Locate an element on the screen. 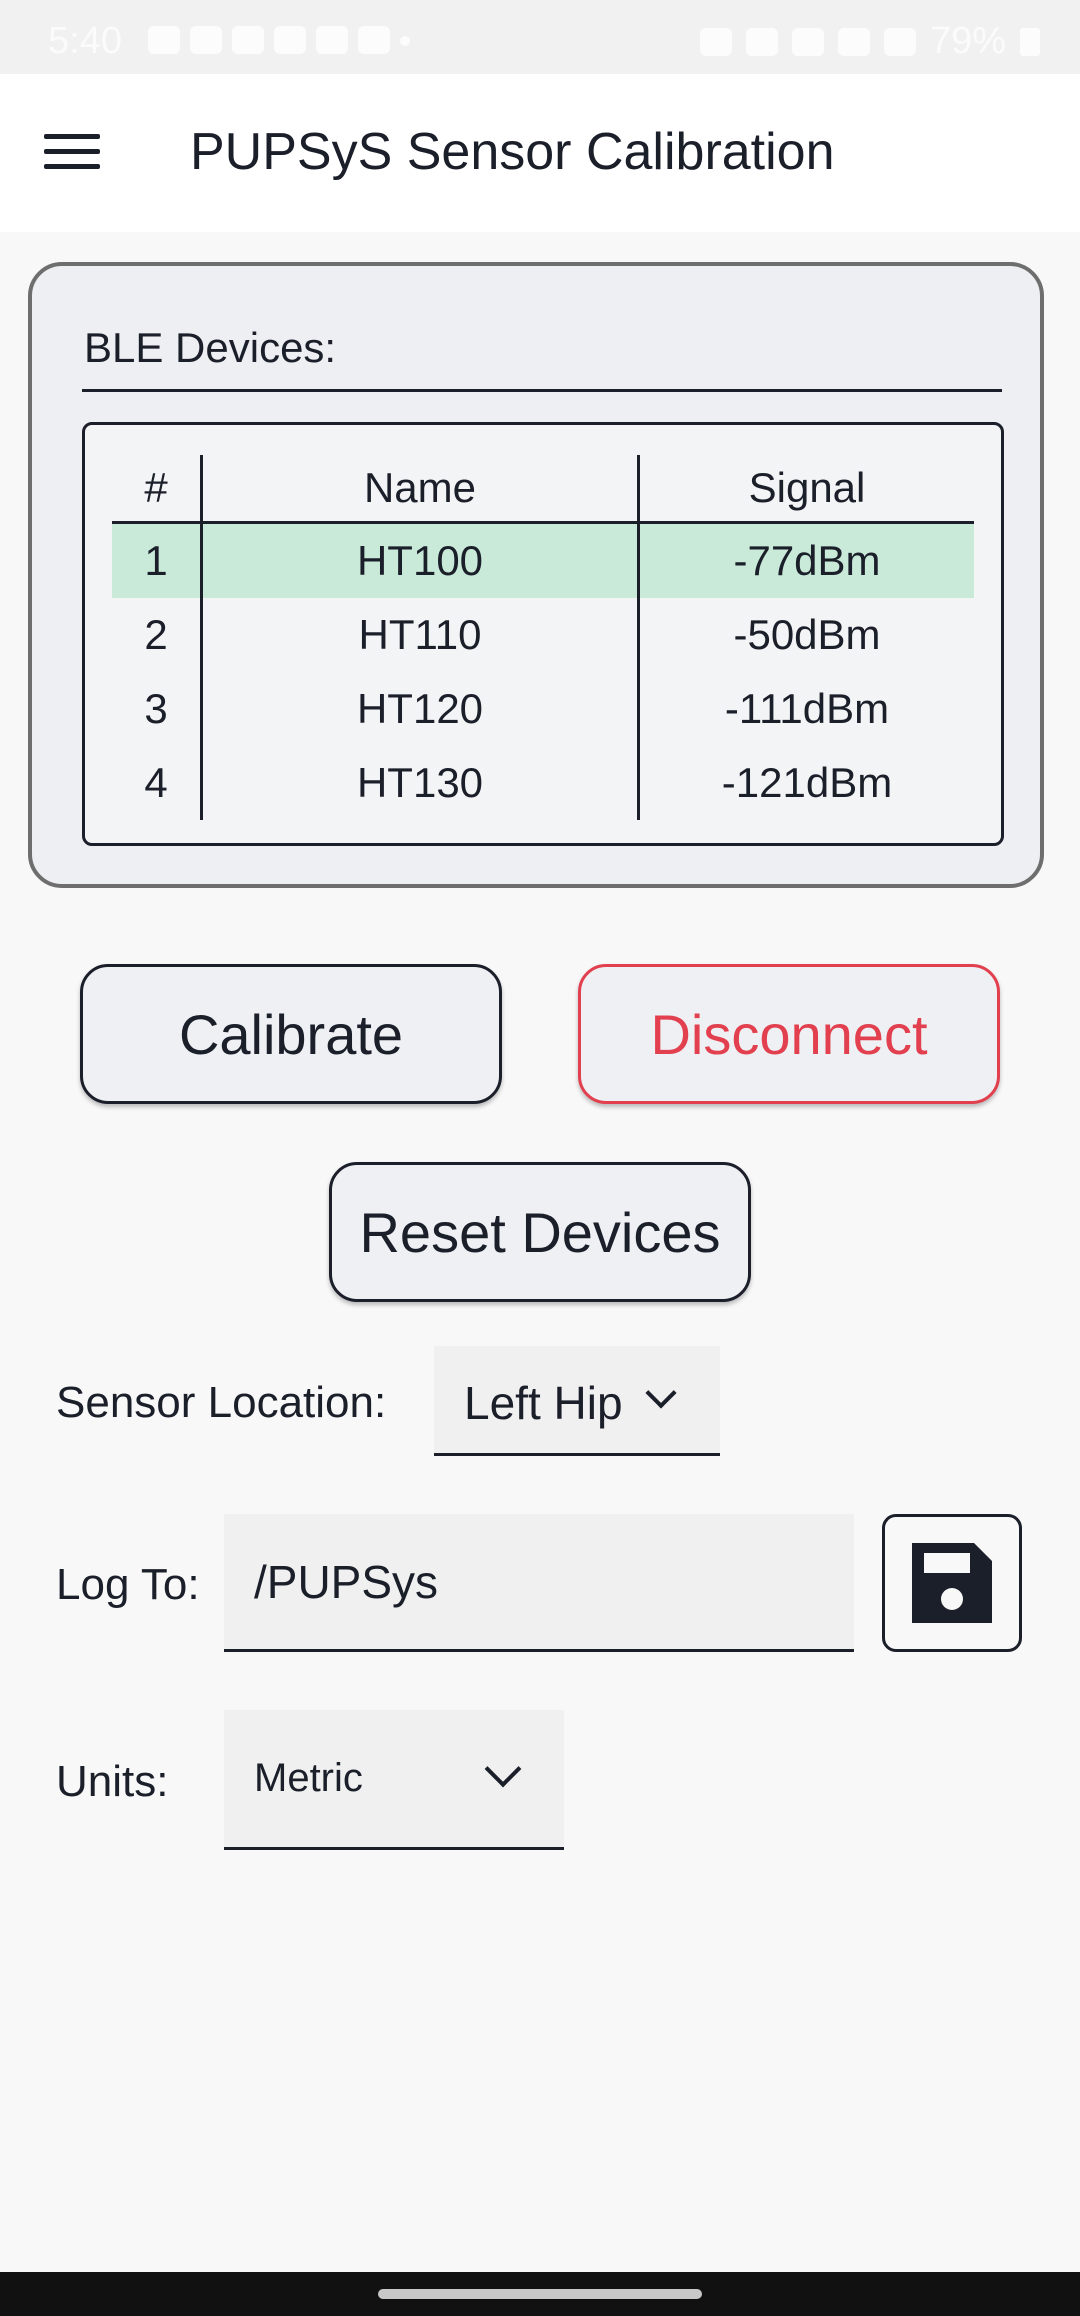 This screenshot has width=1080, height=2316. divider is located at coordinates (542, 390).